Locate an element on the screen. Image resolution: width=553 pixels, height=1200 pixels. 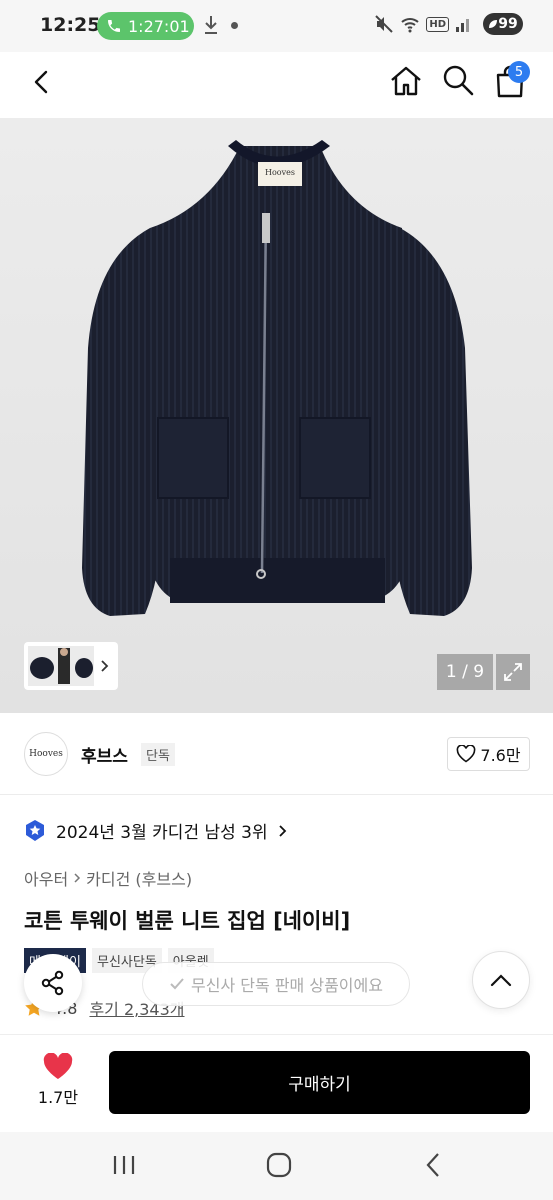
search-icon is located at coordinates (458, 80).